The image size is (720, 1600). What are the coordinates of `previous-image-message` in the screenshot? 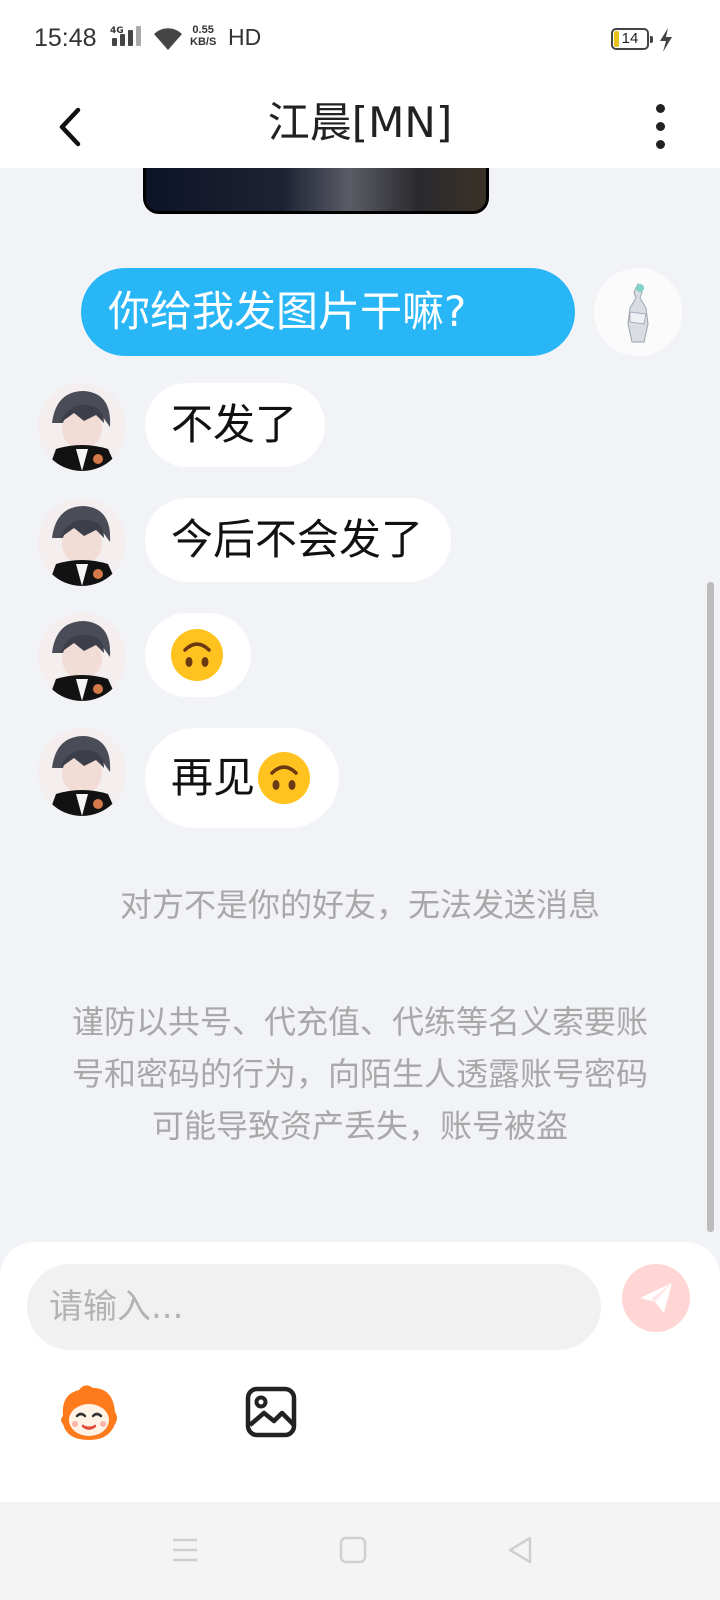 It's located at (316, 191).